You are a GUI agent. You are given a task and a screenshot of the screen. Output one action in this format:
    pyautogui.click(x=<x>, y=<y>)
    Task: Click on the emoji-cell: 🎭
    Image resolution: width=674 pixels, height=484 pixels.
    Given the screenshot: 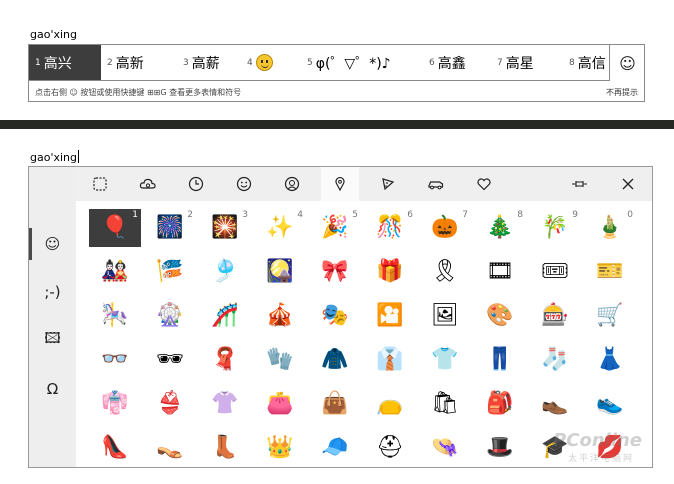 What is the action you would take?
    pyautogui.click(x=335, y=316)
    